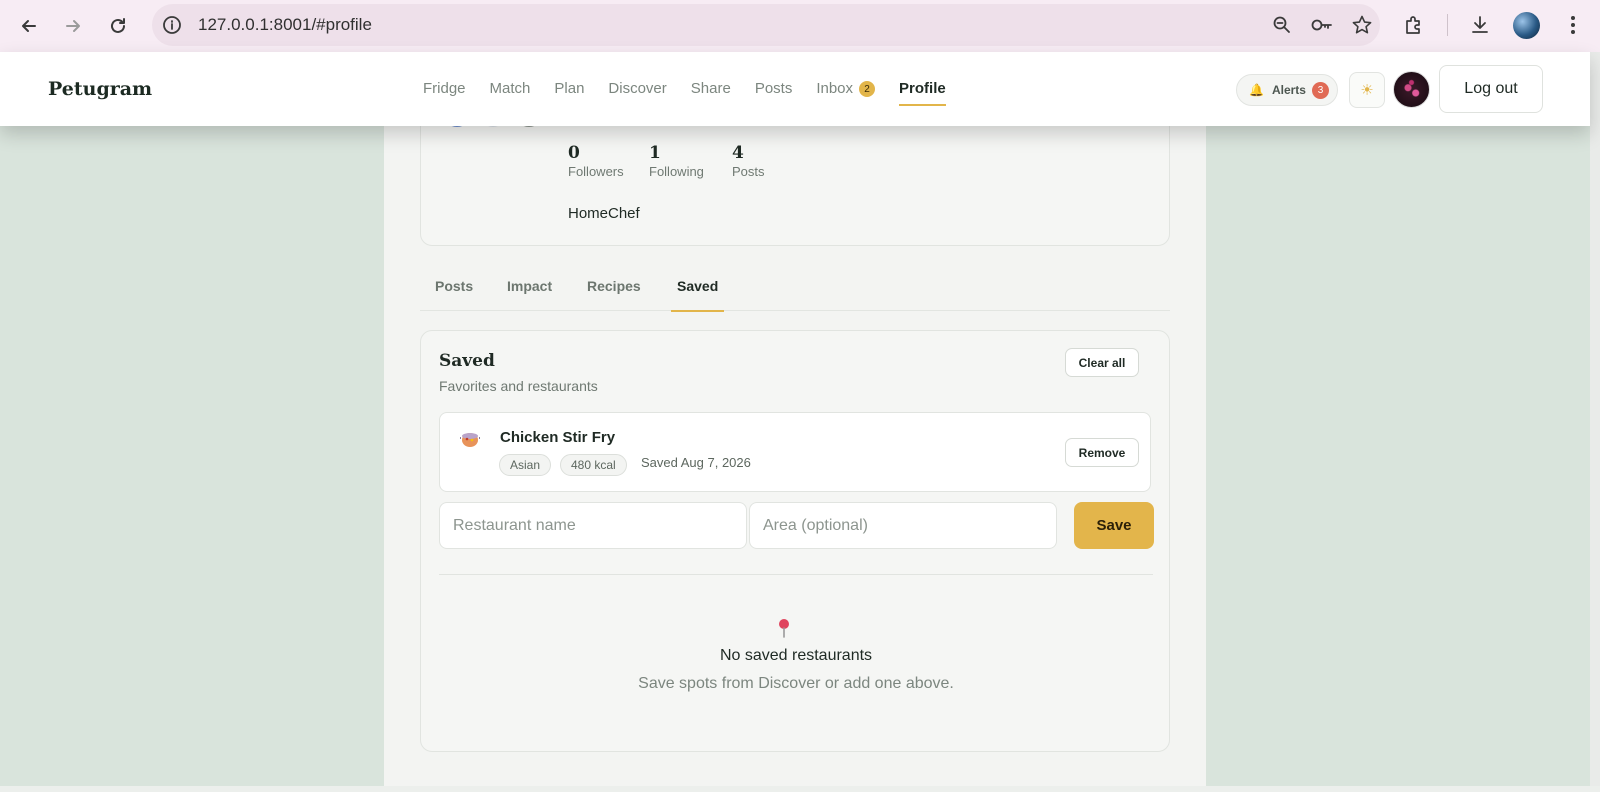 This screenshot has width=1600, height=792. I want to click on nav-inbox: Inbox 2, so click(846, 93).